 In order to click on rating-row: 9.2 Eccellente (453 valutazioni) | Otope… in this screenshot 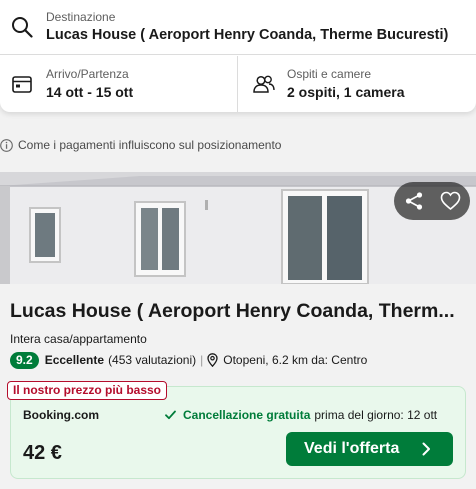, I will do `click(188, 360)`.